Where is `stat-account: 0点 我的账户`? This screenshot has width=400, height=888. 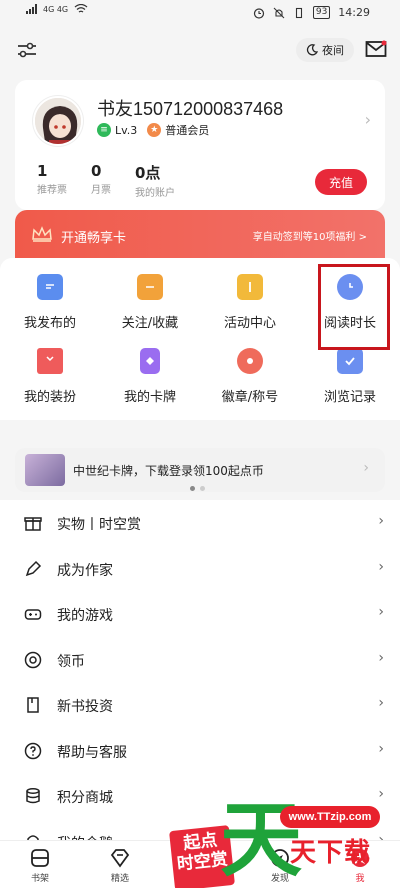
stat-account: 0点 我的账户 is located at coordinates (155, 180).